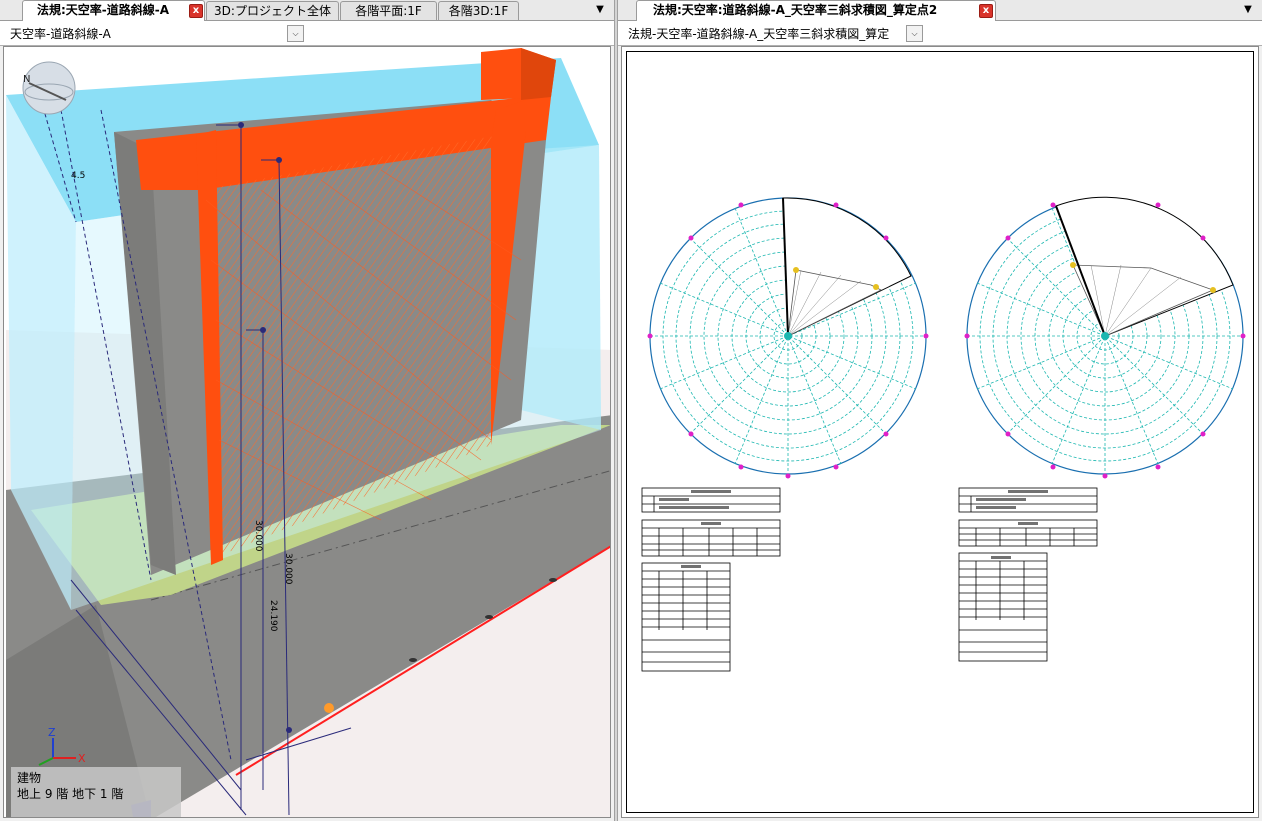 Image resolution: width=1262 pixels, height=821 pixels. I want to click on compass-north-label: N, so click(26, 79).